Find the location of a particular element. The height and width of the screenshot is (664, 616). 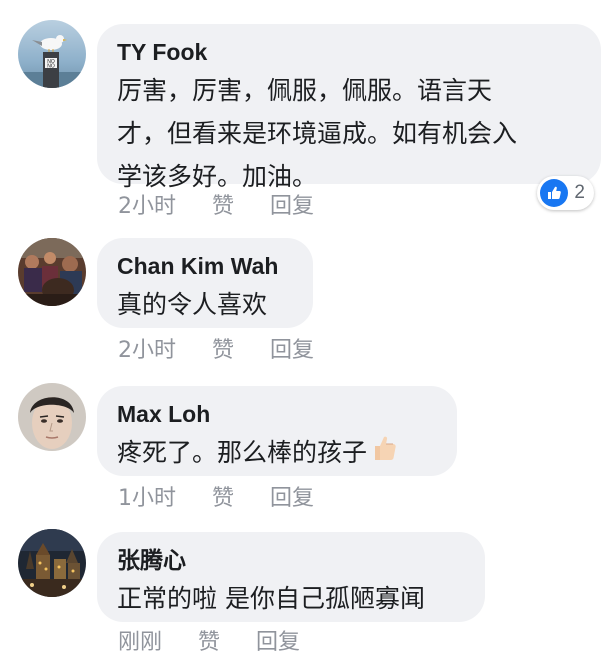

comment-author: Chan Kim Wah is located at coordinates (204, 266).